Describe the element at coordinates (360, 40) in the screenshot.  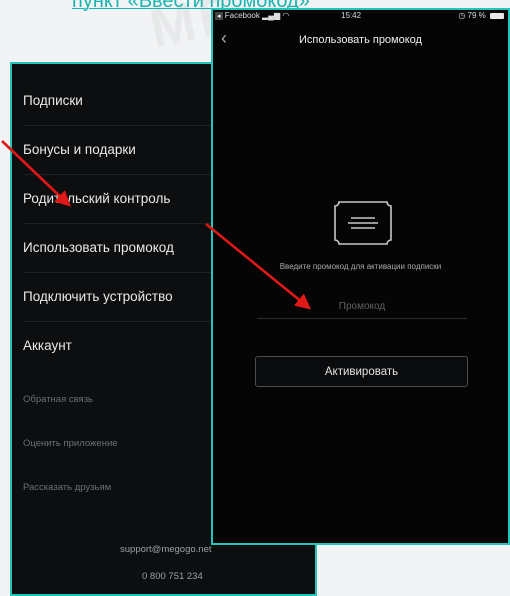
I see `page-title: Использовать промокод` at that location.